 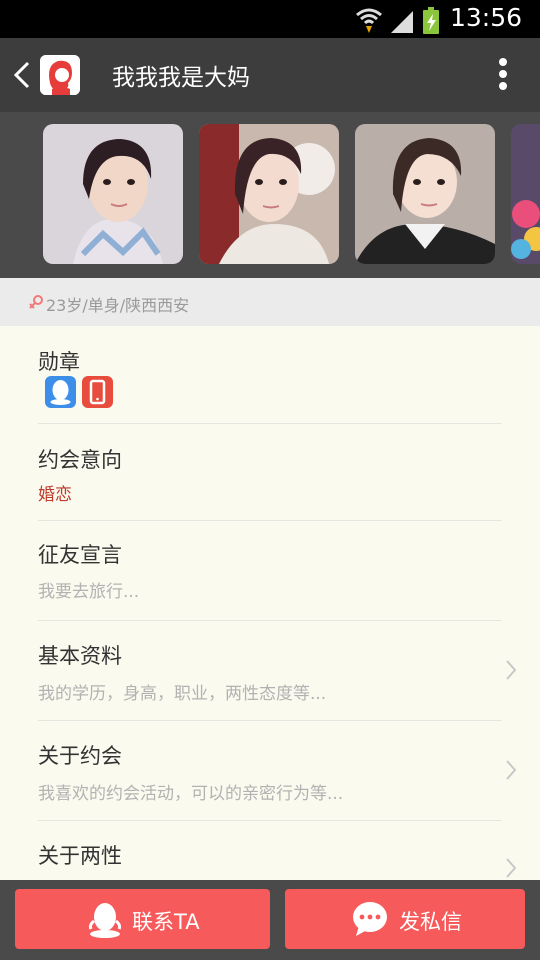 What do you see at coordinates (36, 302) in the screenshot?
I see `female-icon` at bounding box center [36, 302].